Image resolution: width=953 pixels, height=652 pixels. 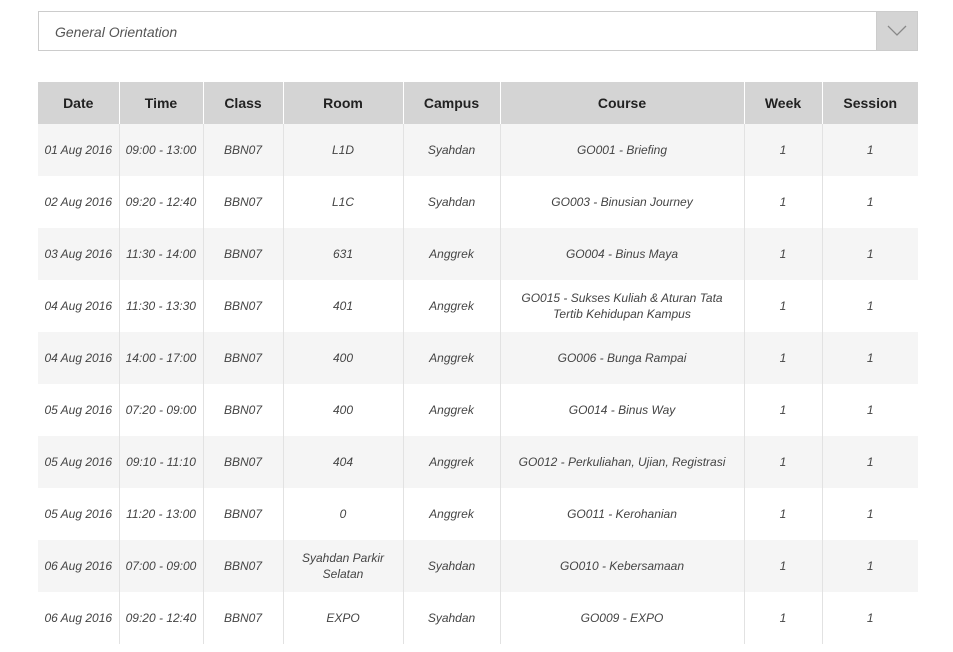 I want to click on column-header-date: Date, so click(x=79, y=103).